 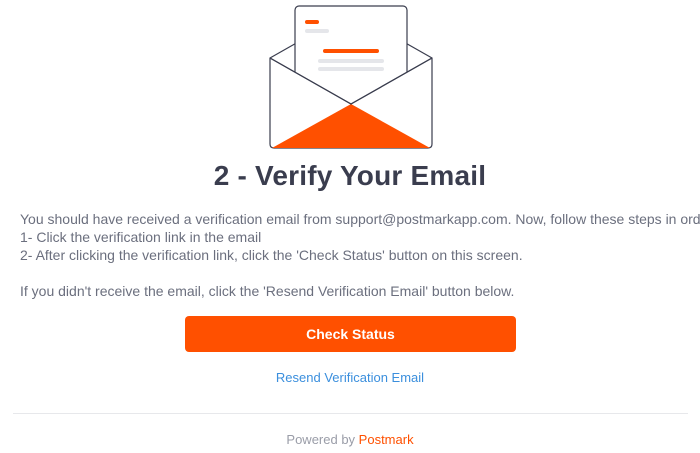 What do you see at coordinates (386, 439) in the screenshot?
I see `postmark-link: Postmark` at bounding box center [386, 439].